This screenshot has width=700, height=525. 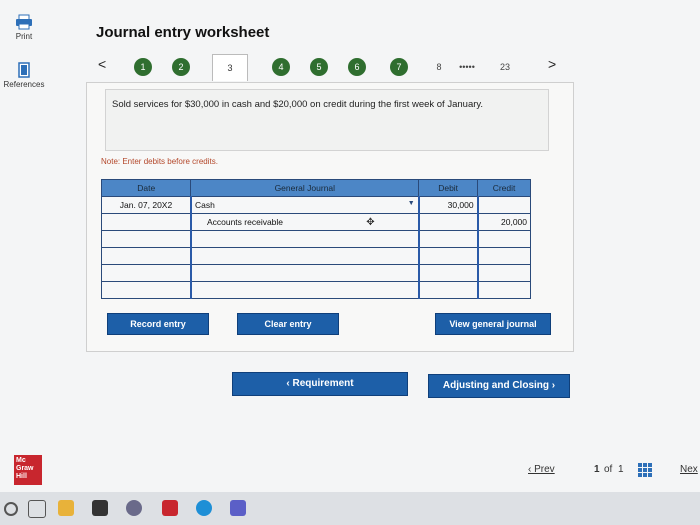 What do you see at coordinates (370, 222) in the screenshot?
I see `move-cursor-icon: ✥` at bounding box center [370, 222].